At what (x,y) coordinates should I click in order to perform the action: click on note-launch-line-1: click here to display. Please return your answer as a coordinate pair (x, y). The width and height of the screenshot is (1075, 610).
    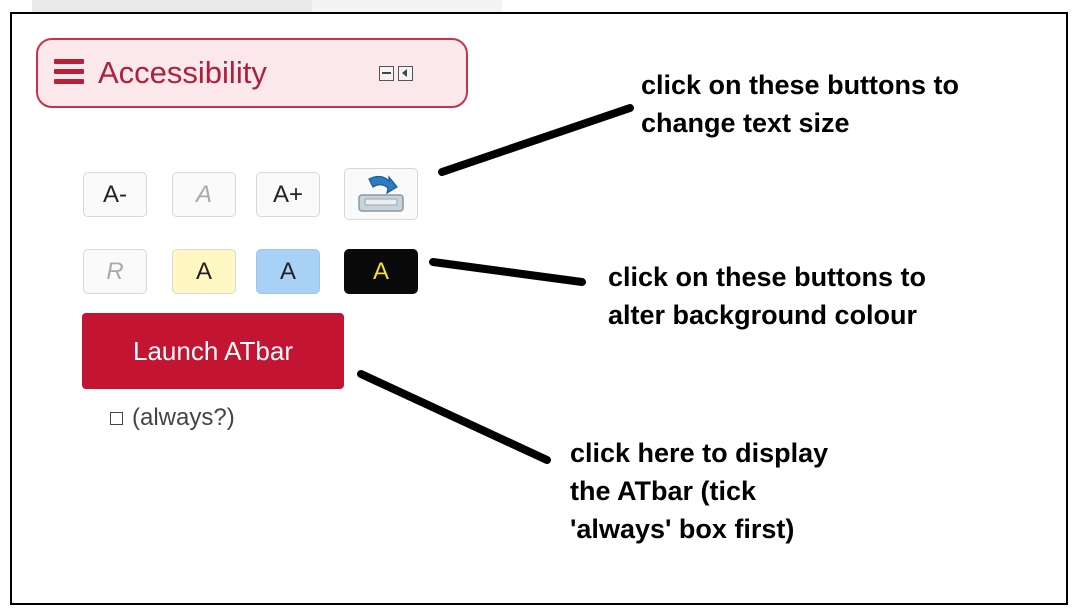
    Looking at the image, I should click on (699, 453).